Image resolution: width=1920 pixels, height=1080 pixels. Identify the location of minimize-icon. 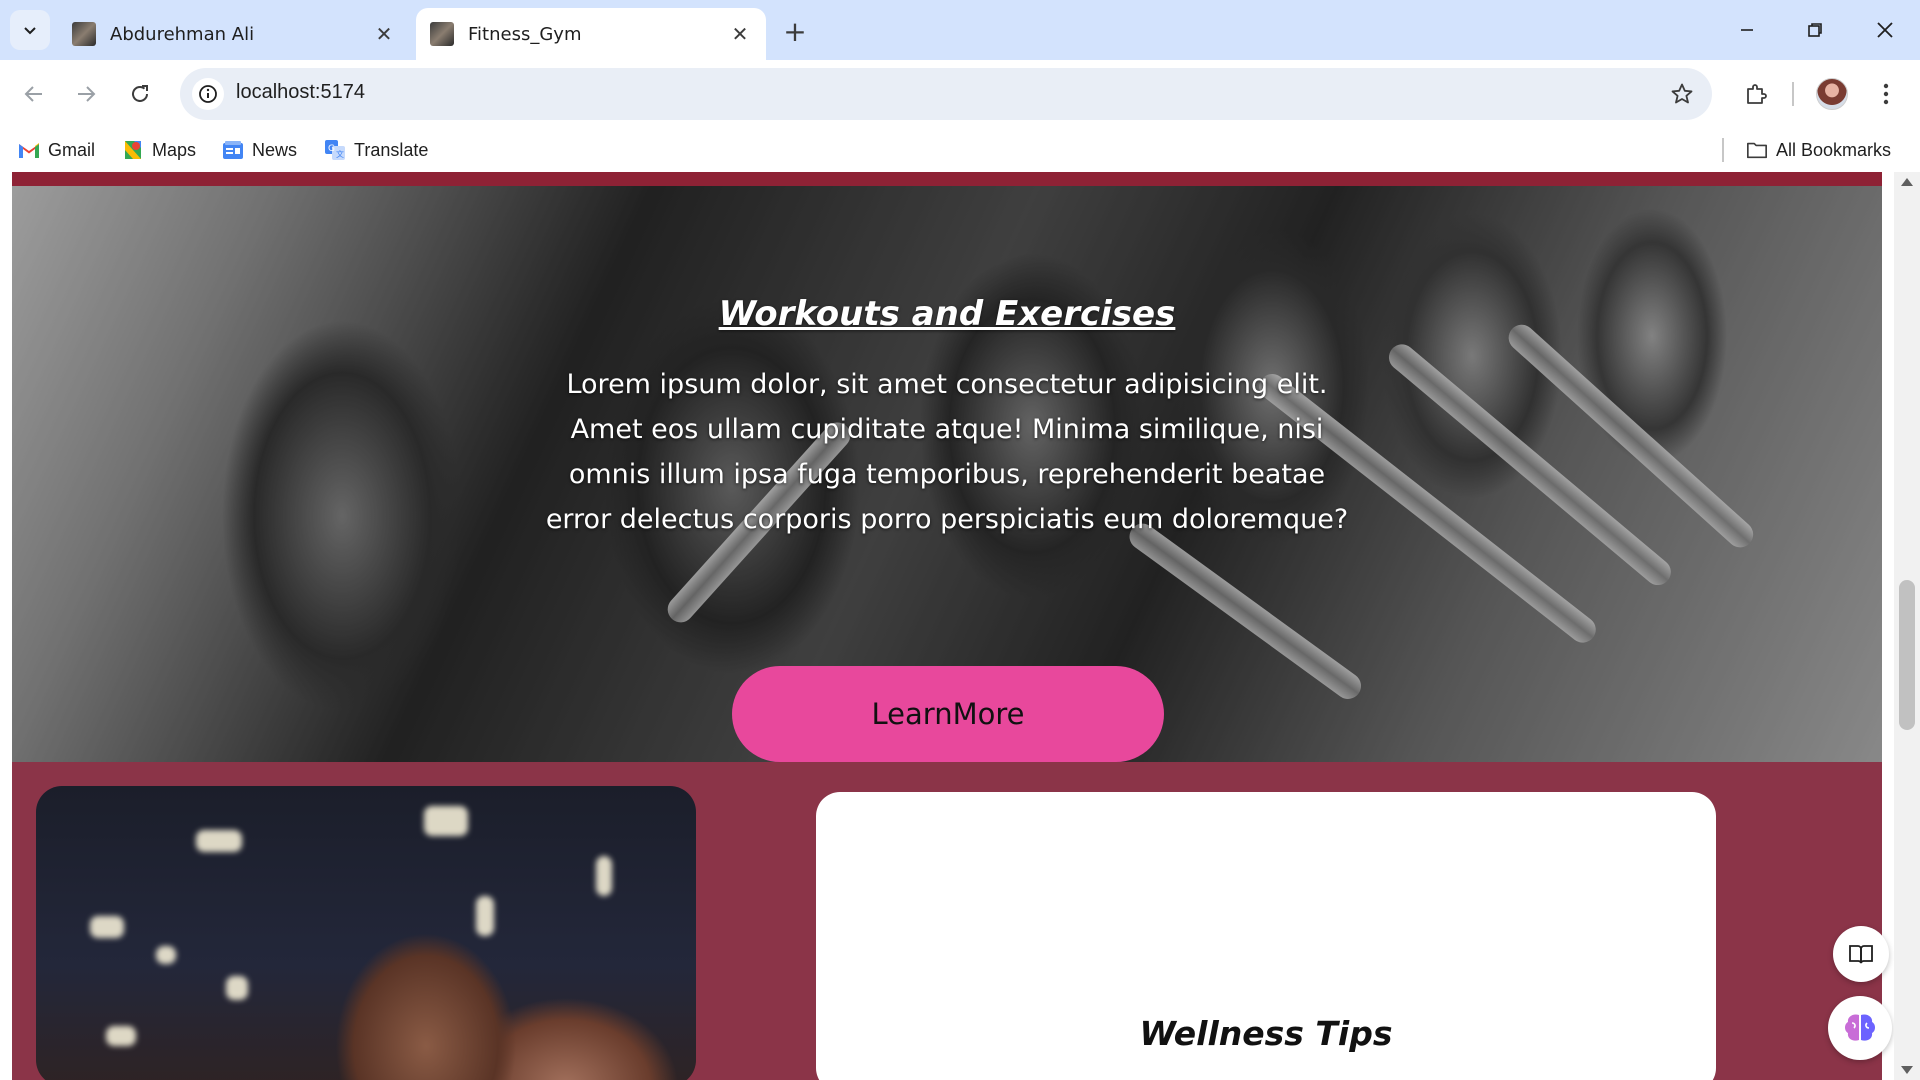
(1747, 30).